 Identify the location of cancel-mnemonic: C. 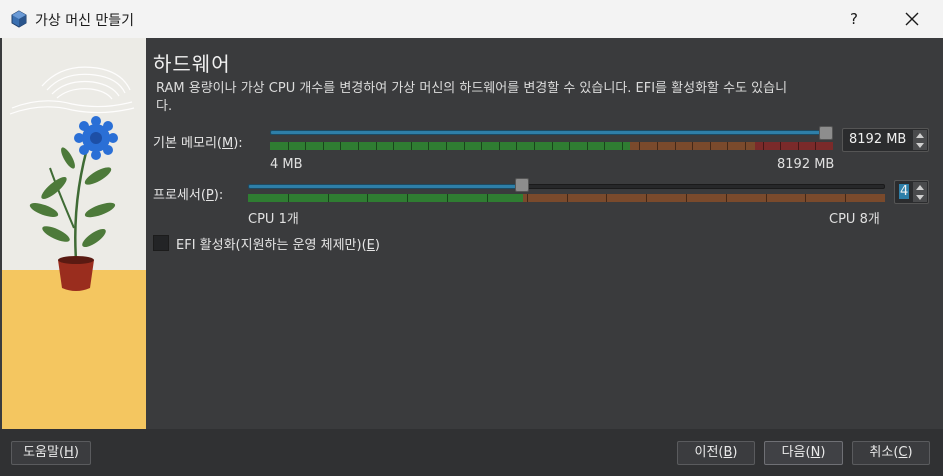
(903, 452).